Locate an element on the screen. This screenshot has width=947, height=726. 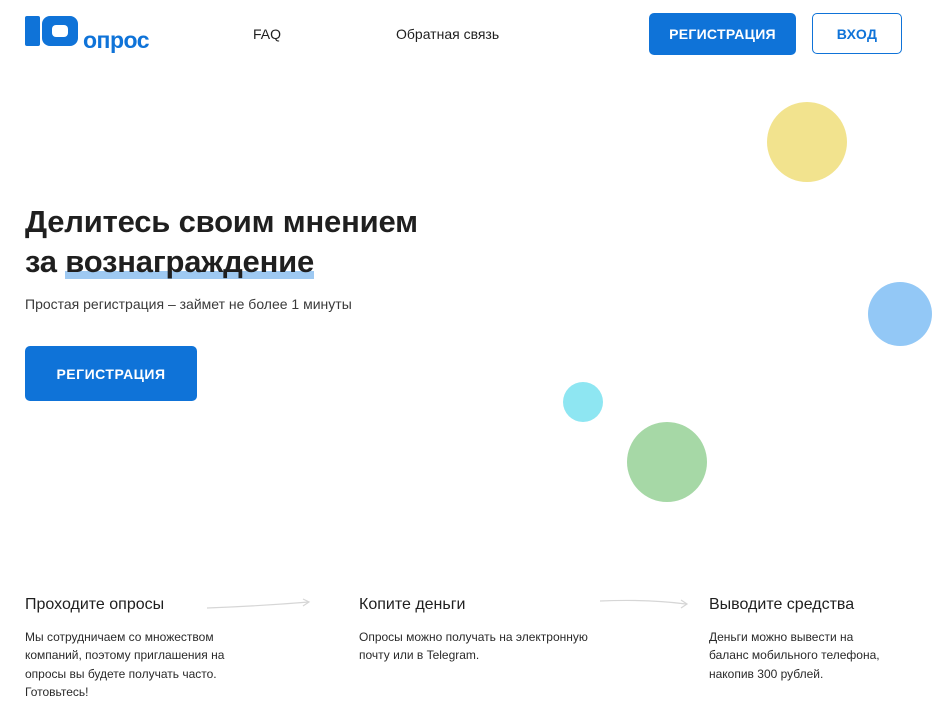
decor-circle-blue is located at coordinates (900, 314).